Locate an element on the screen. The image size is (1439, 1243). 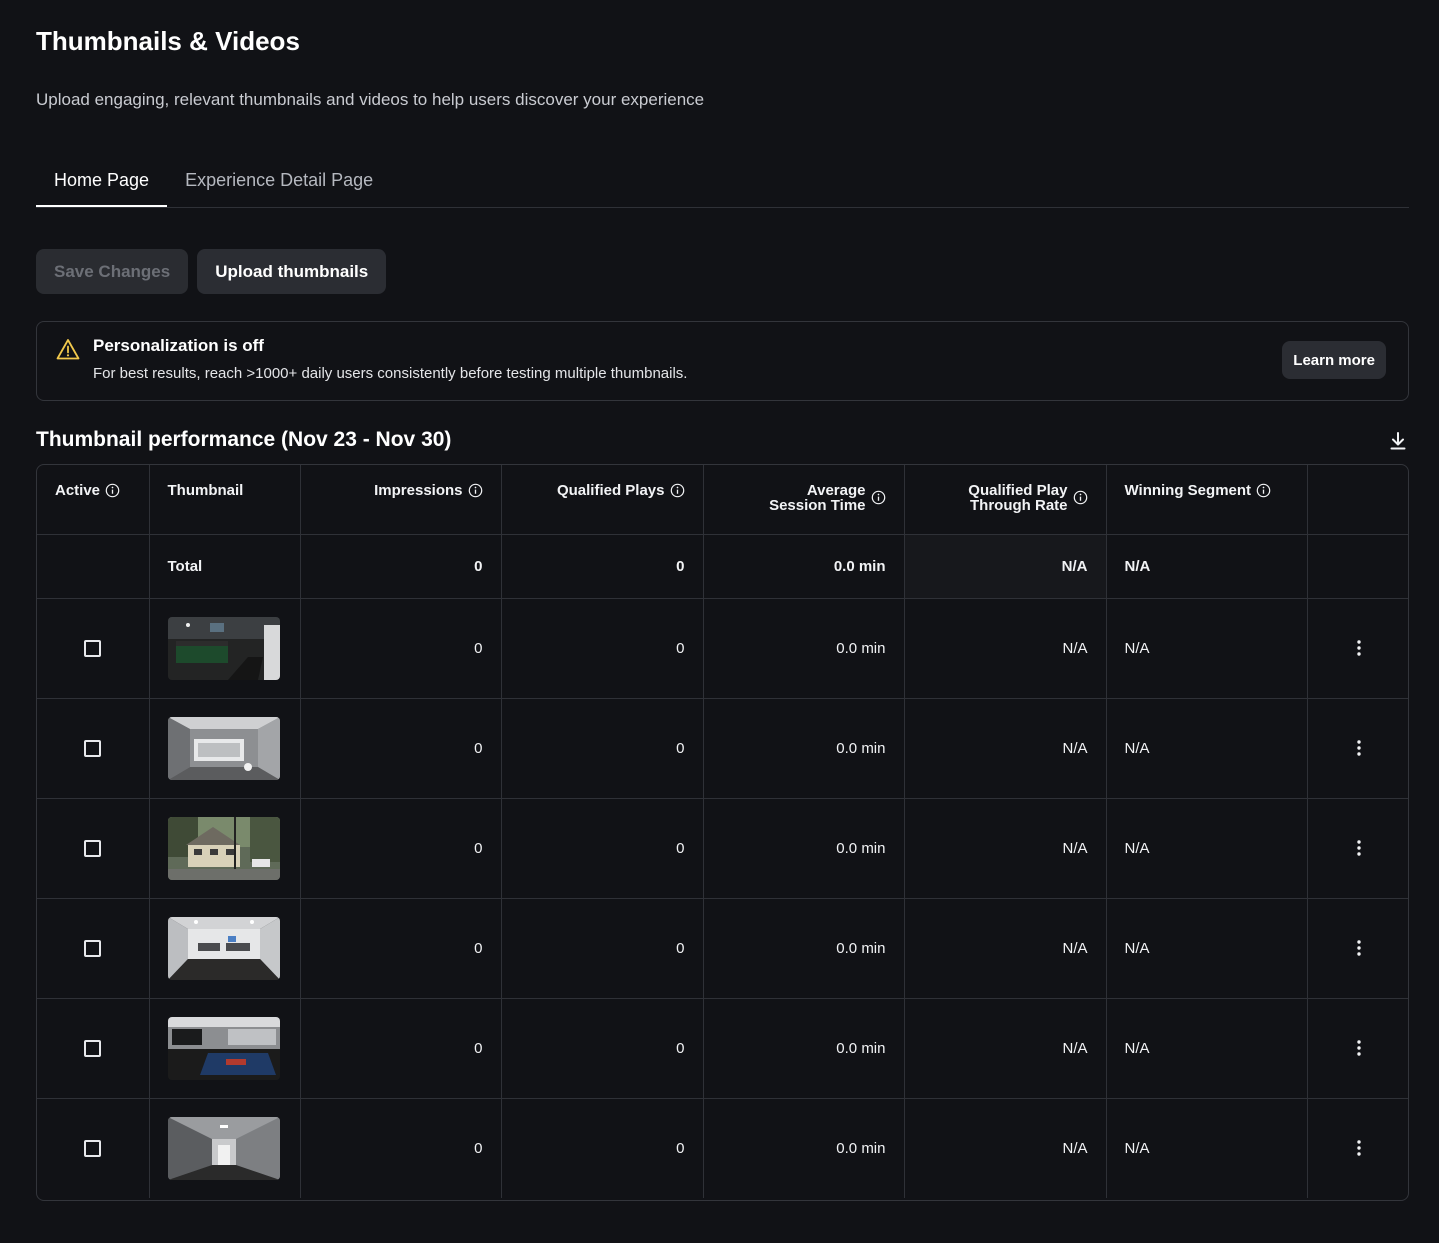
total-label: Total is located at coordinates (225, 566).